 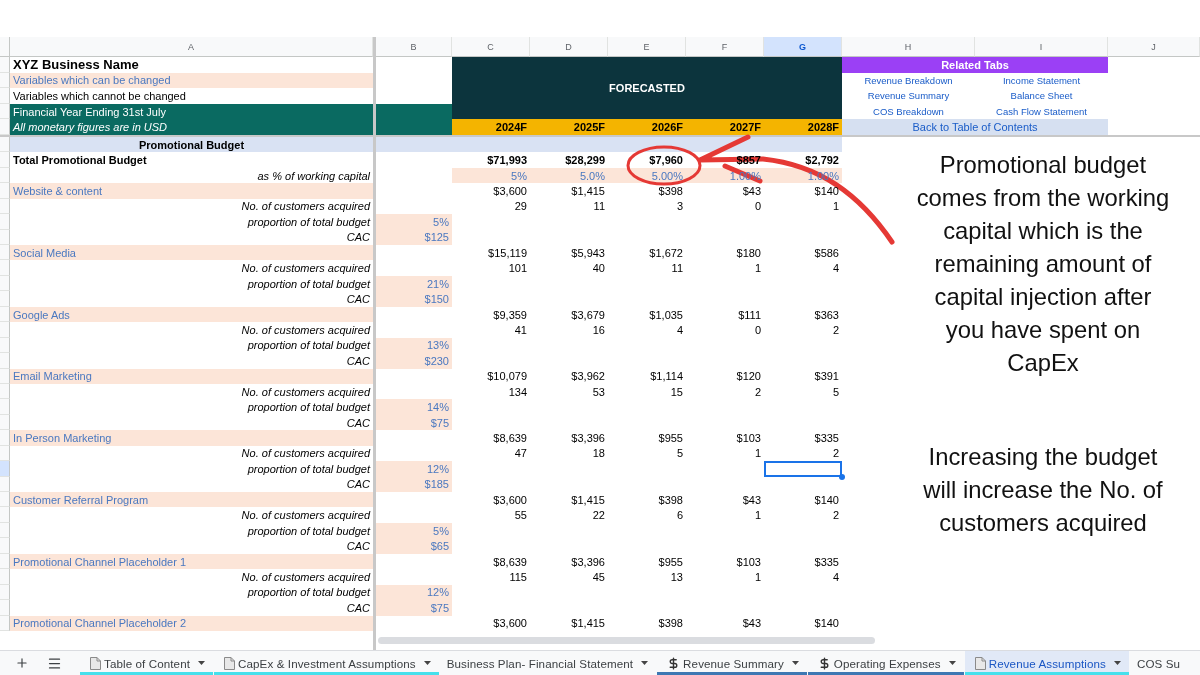 What do you see at coordinates (1041, 47) in the screenshot?
I see `column-header: I` at bounding box center [1041, 47].